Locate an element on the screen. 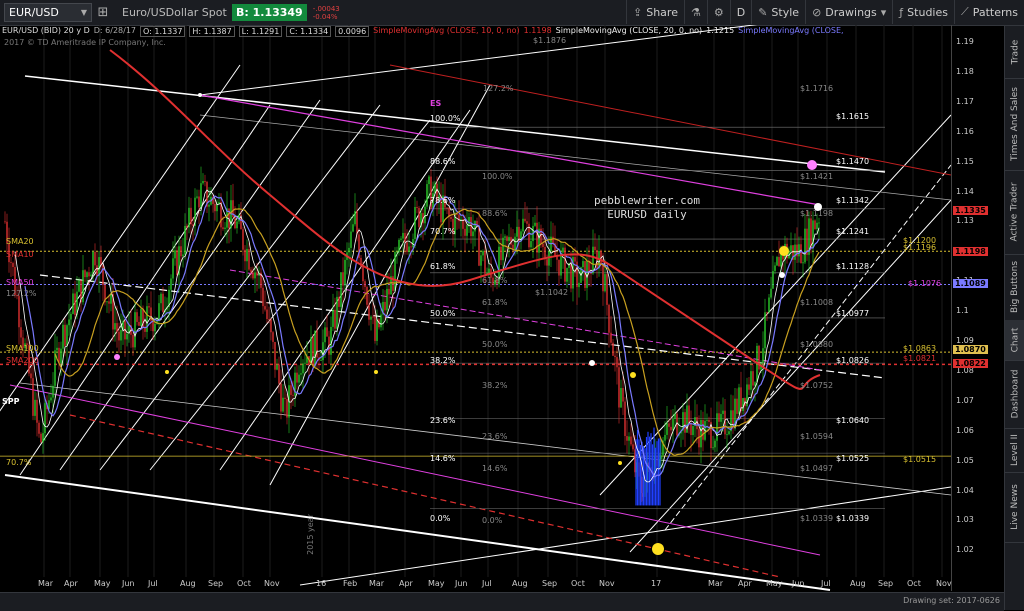 The image size is (1024, 611). style-button: ✎ Style is located at coordinates (778, 12).